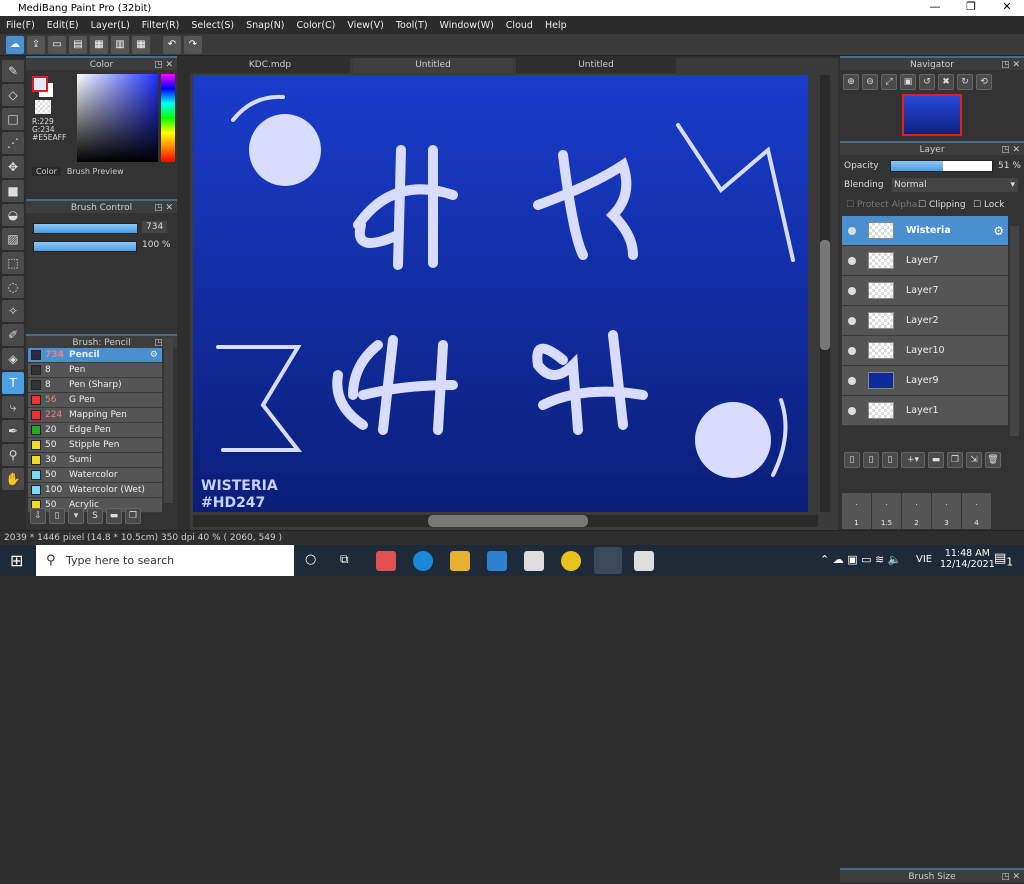 This screenshot has height=884, width=1024. I want to click on lock-checkbox: ☐ Lock, so click(988, 205).